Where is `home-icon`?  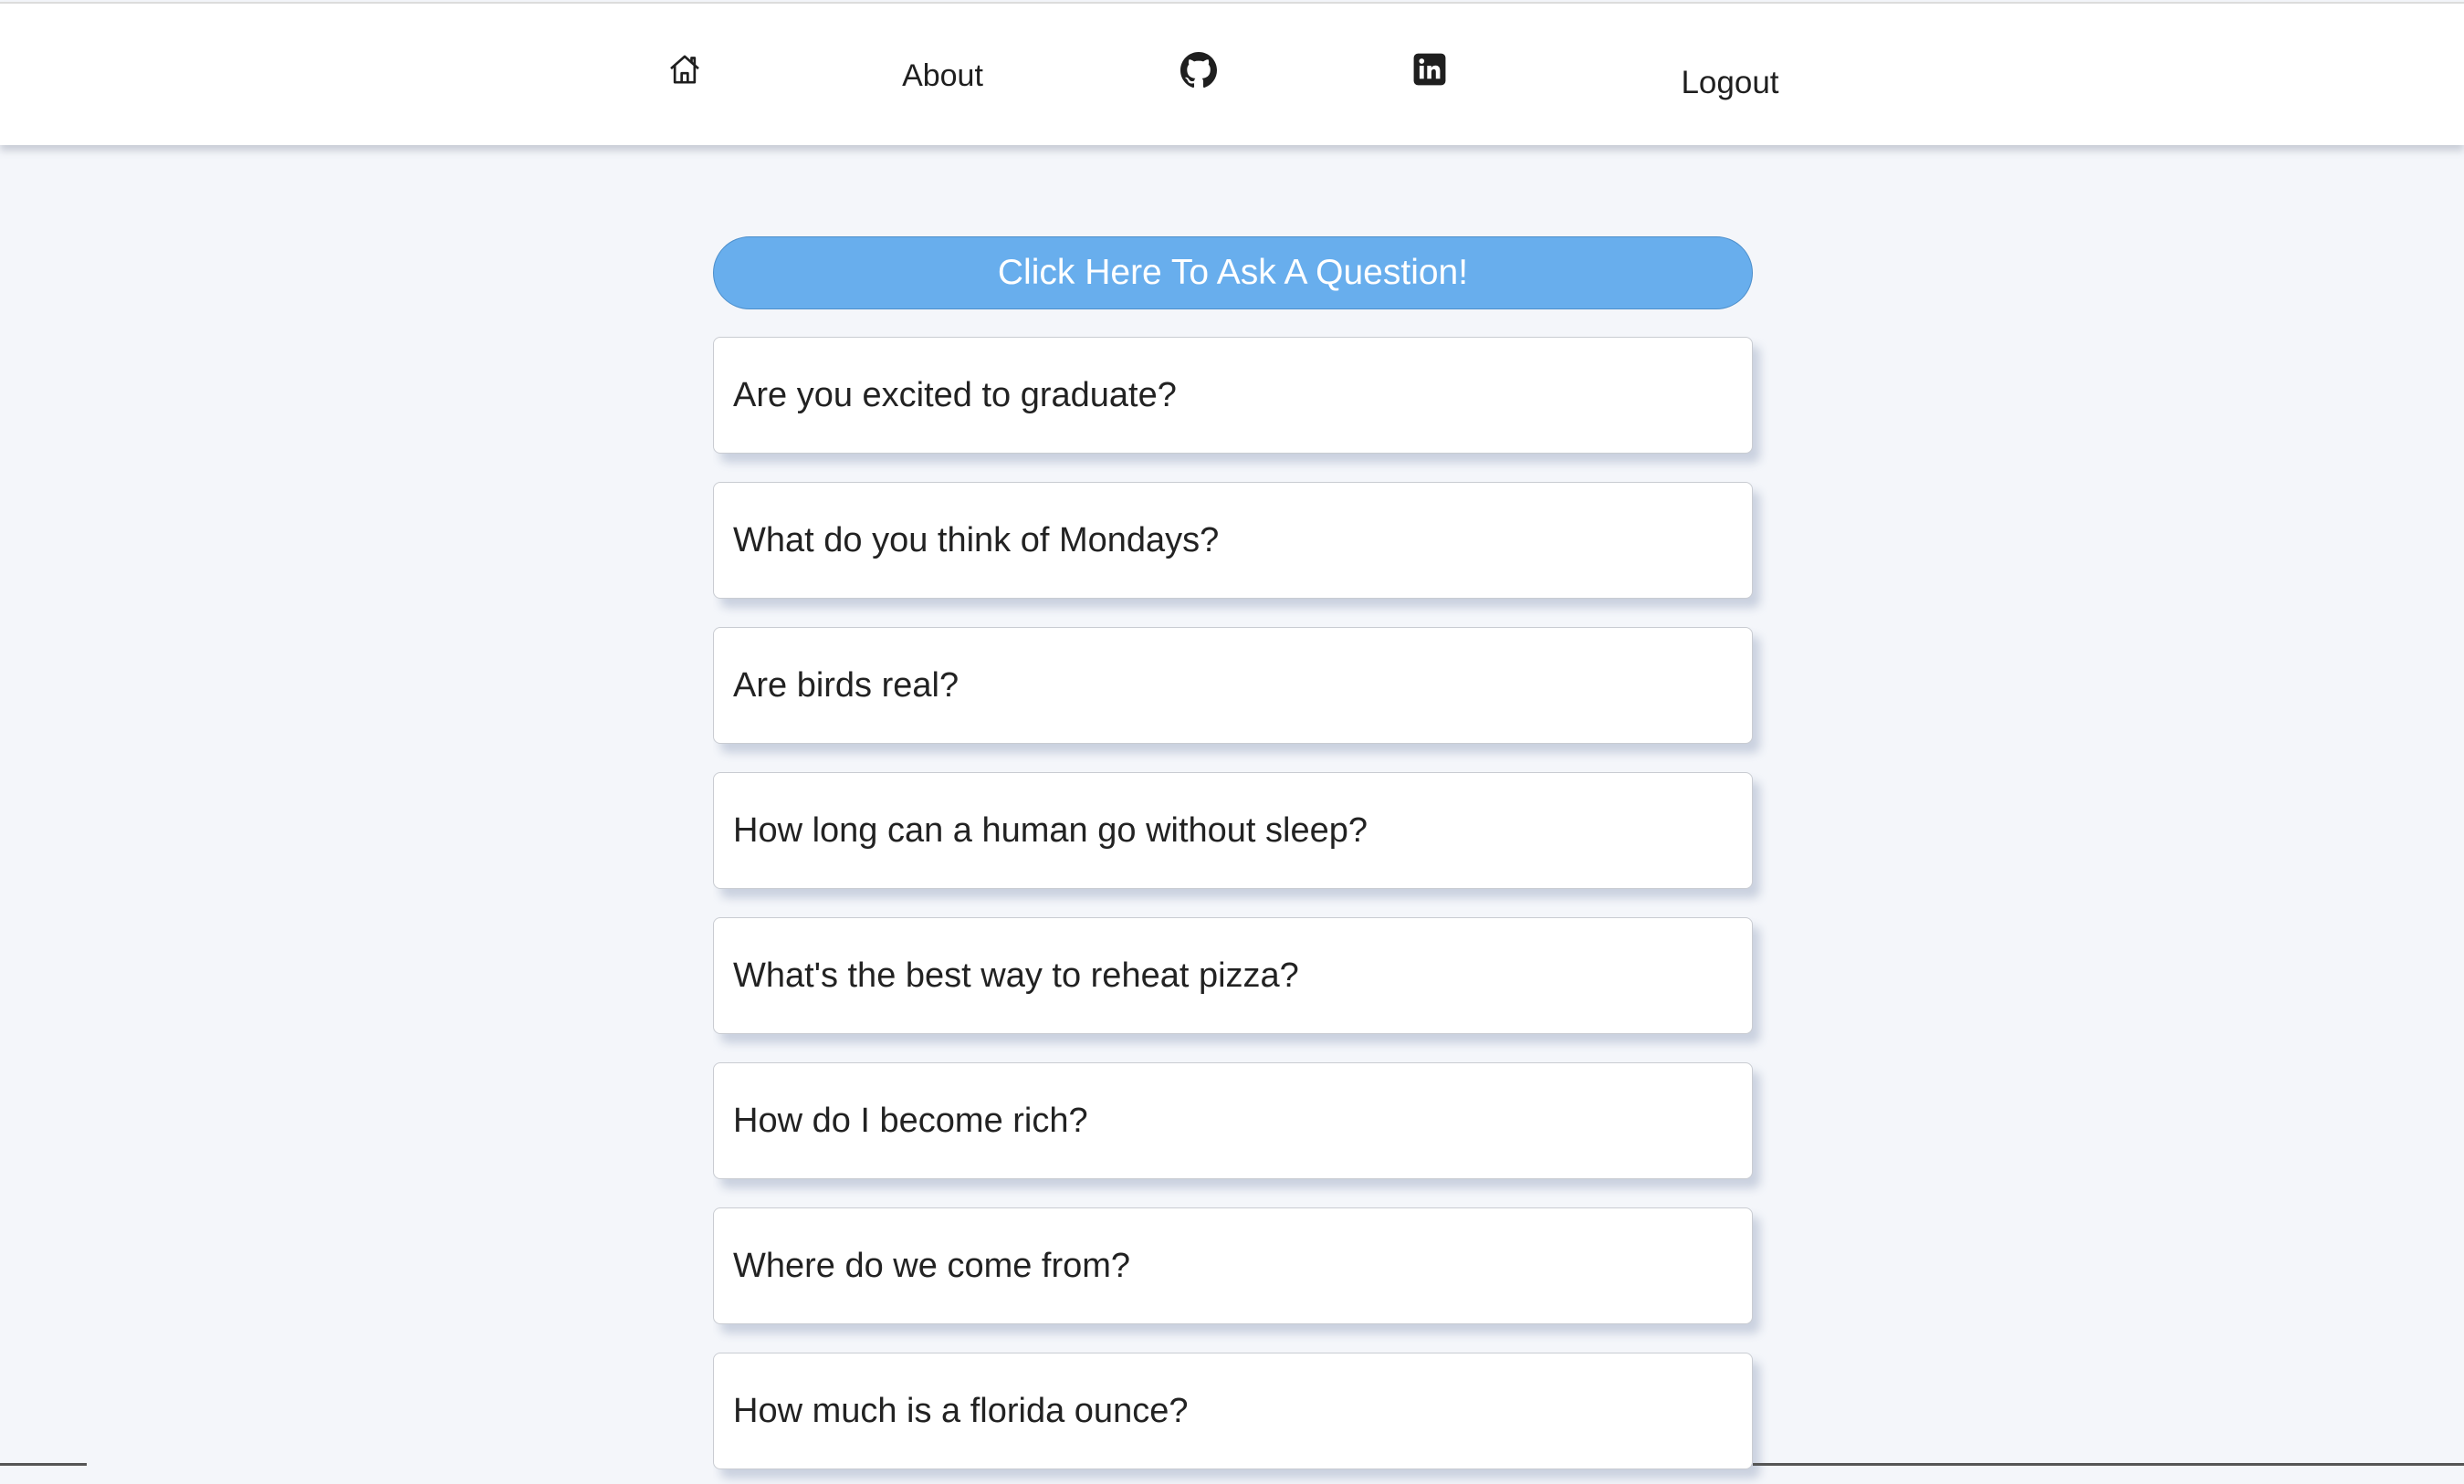
home-icon is located at coordinates (684, 71).